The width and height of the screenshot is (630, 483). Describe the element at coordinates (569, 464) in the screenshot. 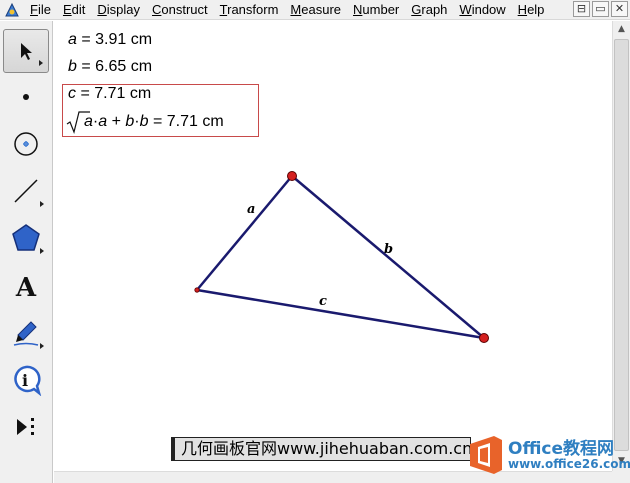

I see `office-site-url: www.office26.com` at that location.